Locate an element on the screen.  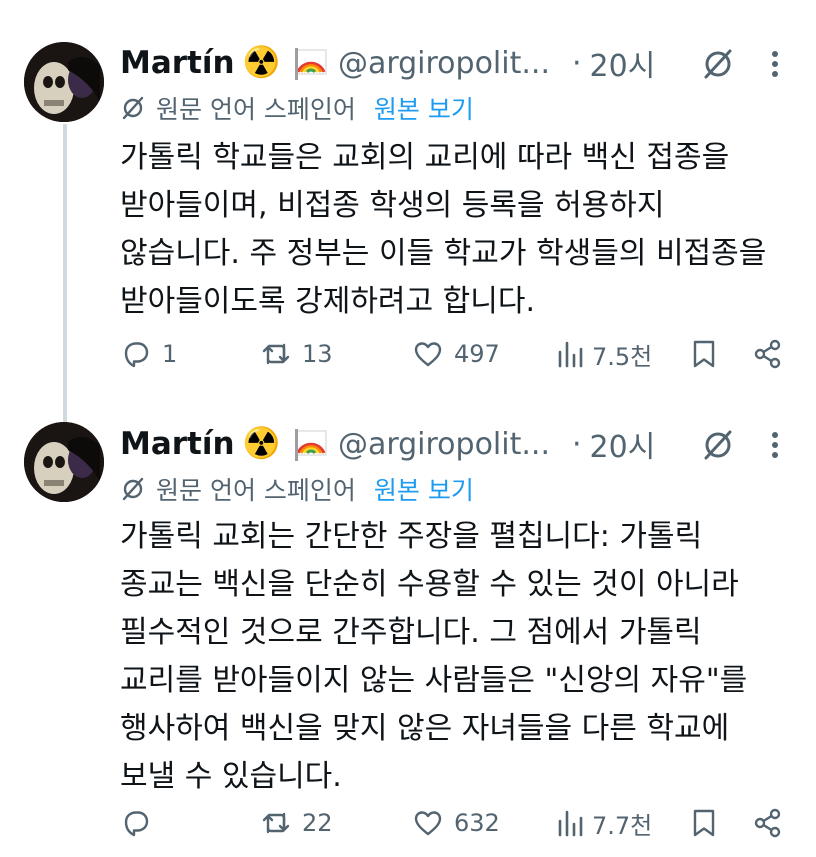
tweet-text-line: 받아들이며, 비접종 학생의 등록을 허용하지 is located at coordinates (392, 205).